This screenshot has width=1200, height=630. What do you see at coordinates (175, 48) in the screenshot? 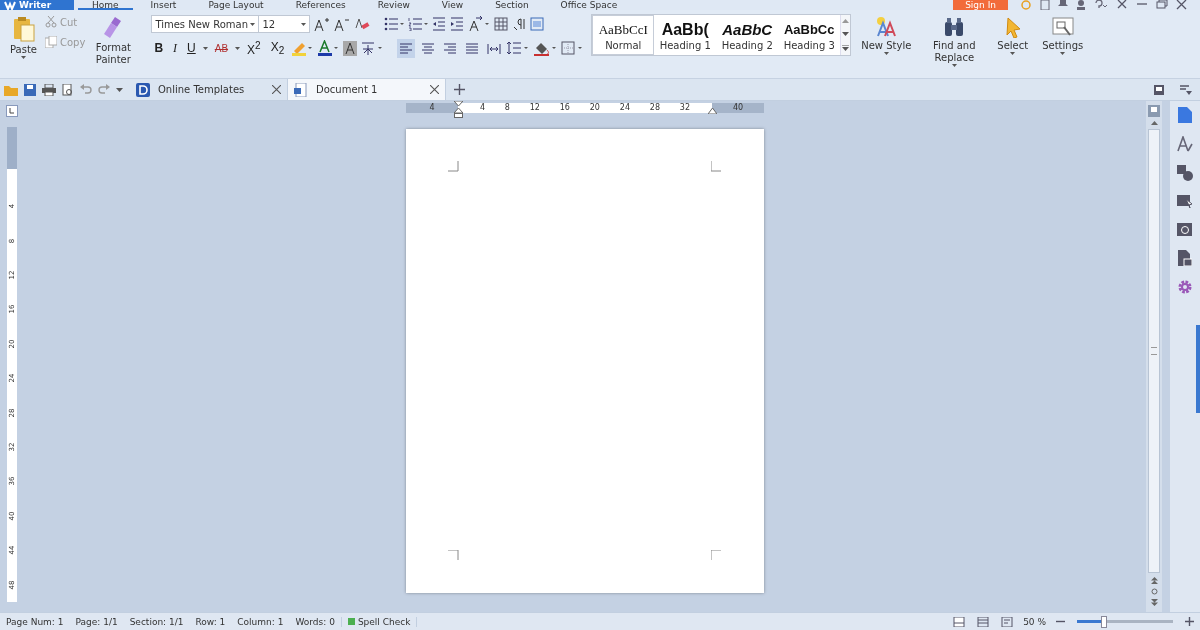
I see `italic-button: I` at bounding box center [175, 48].